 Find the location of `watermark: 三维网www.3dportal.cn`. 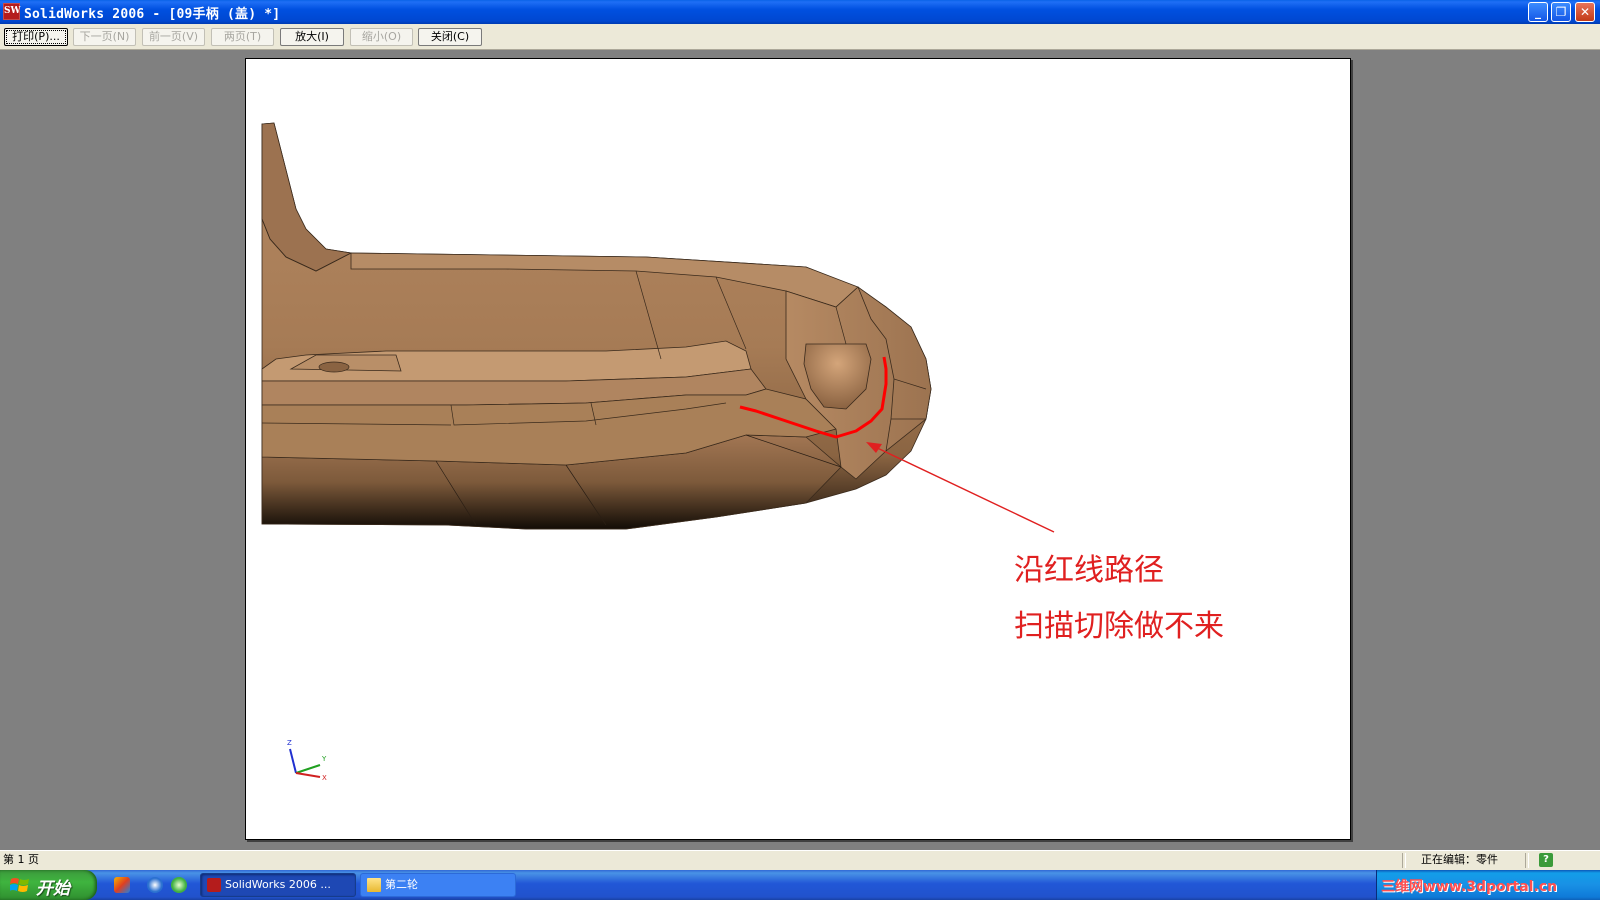

watermark: 三维网www.3dportal.cn is located at coordinates (1469, 887).